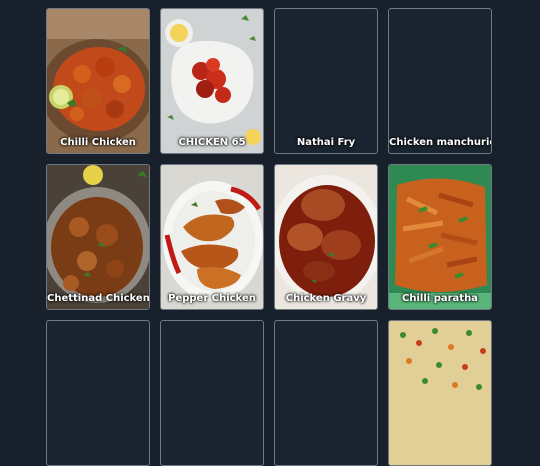 Image resolution: width=540 pixels, height=466 pixels. I want to click on chicken-65-image, so click(212, 81).